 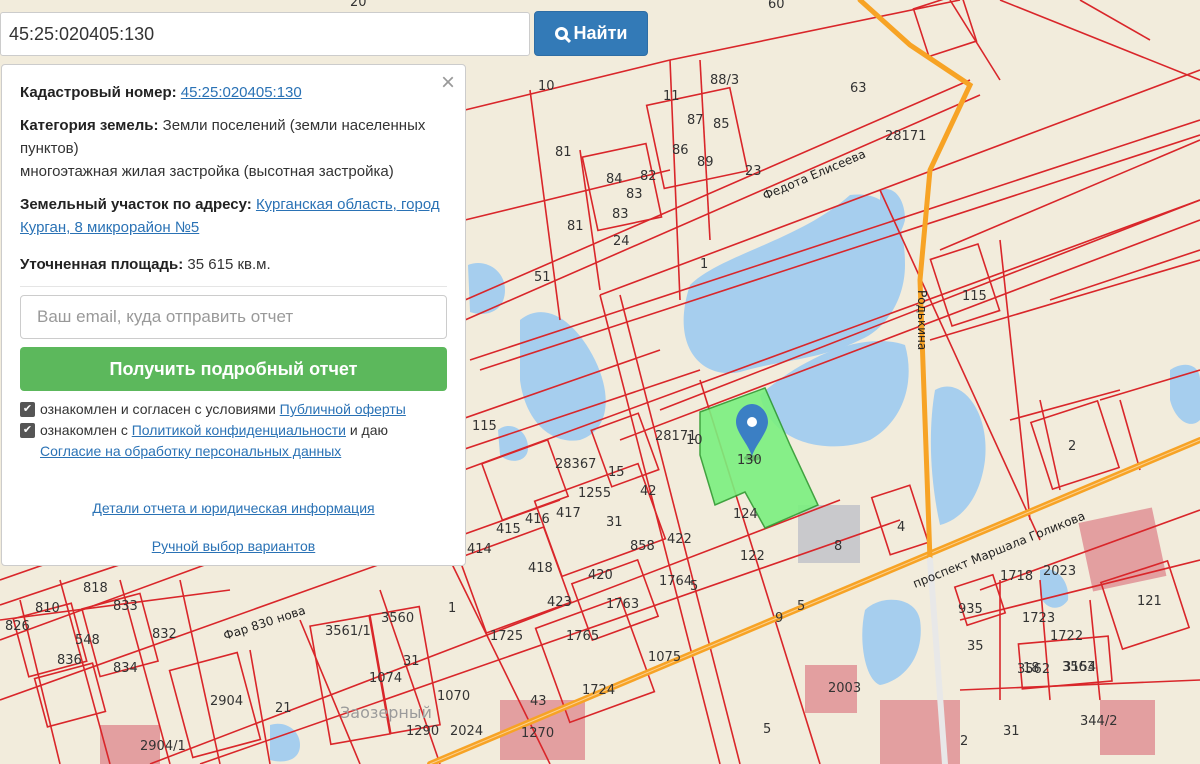 What do you see at coordinates (233, 286) in the screenshot?
I see `divider` at bounding box center [233, 286].